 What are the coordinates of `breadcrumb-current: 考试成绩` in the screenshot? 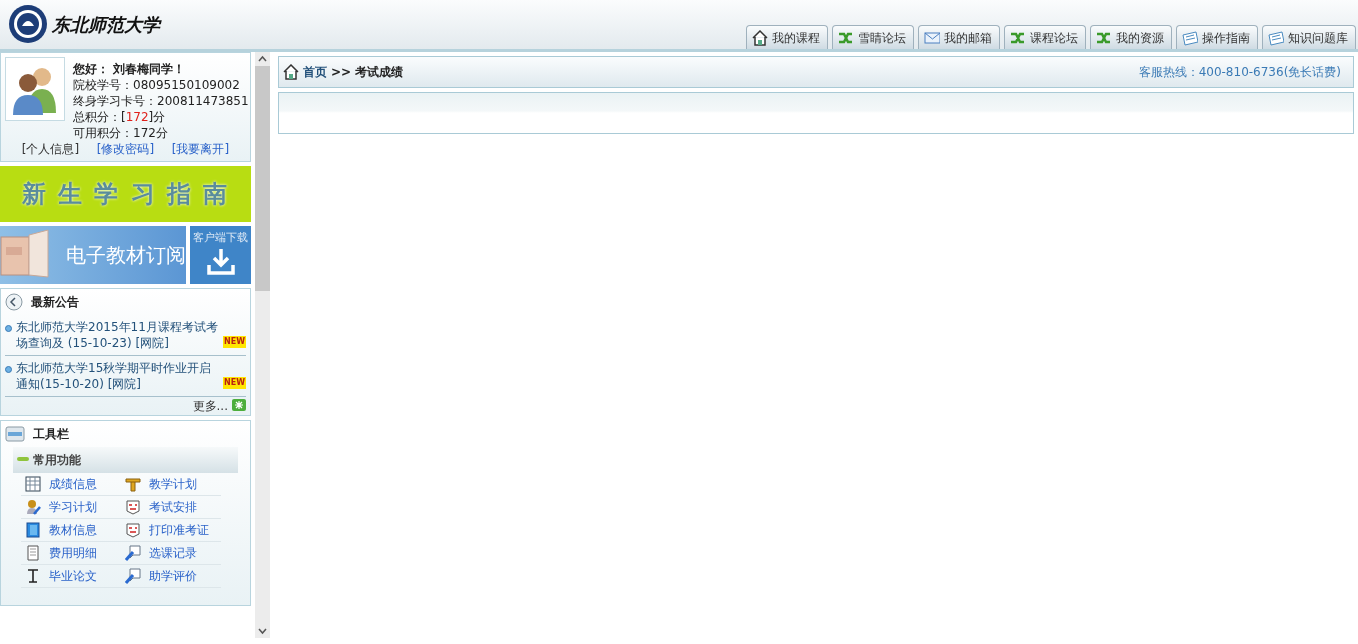 It's located at (379, 72).